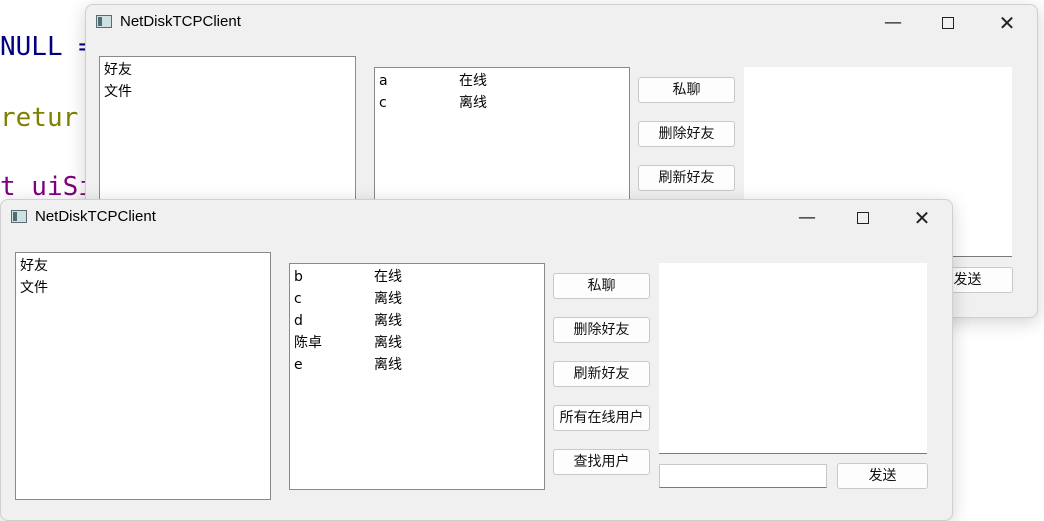  What do you see at coordinates (743, 476) in the screenshot?
I see `message-input` at bounding box center [743, 476].